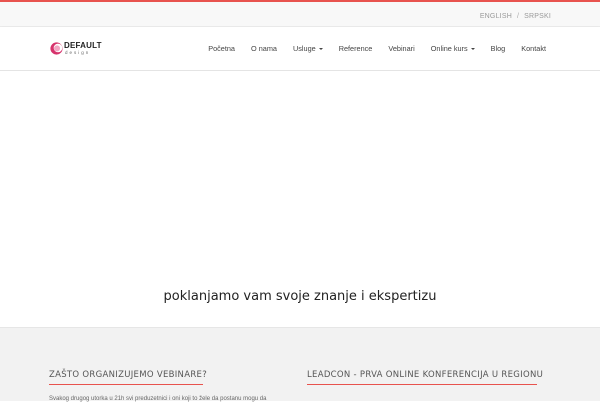  What do you see at coordinates (537, 16) in the screenshot?
I see `lang-srpski-link: SRPSKI` at bounding box center [537, 16].